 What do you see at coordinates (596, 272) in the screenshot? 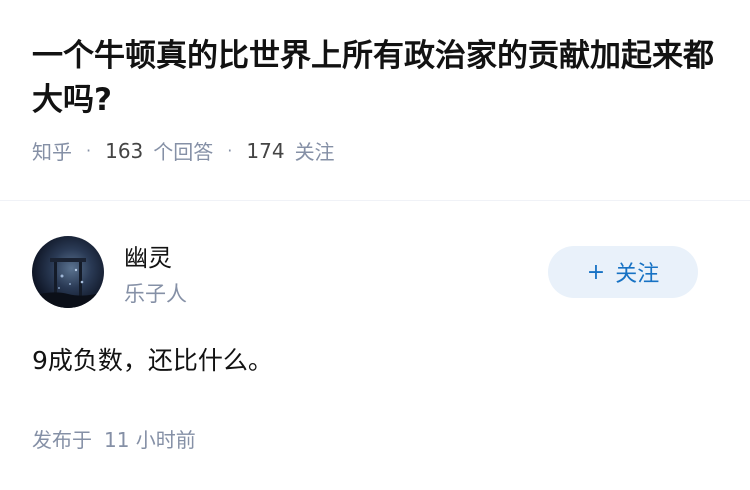
I see `plus-icon: +` at bounding box center [596, 272].